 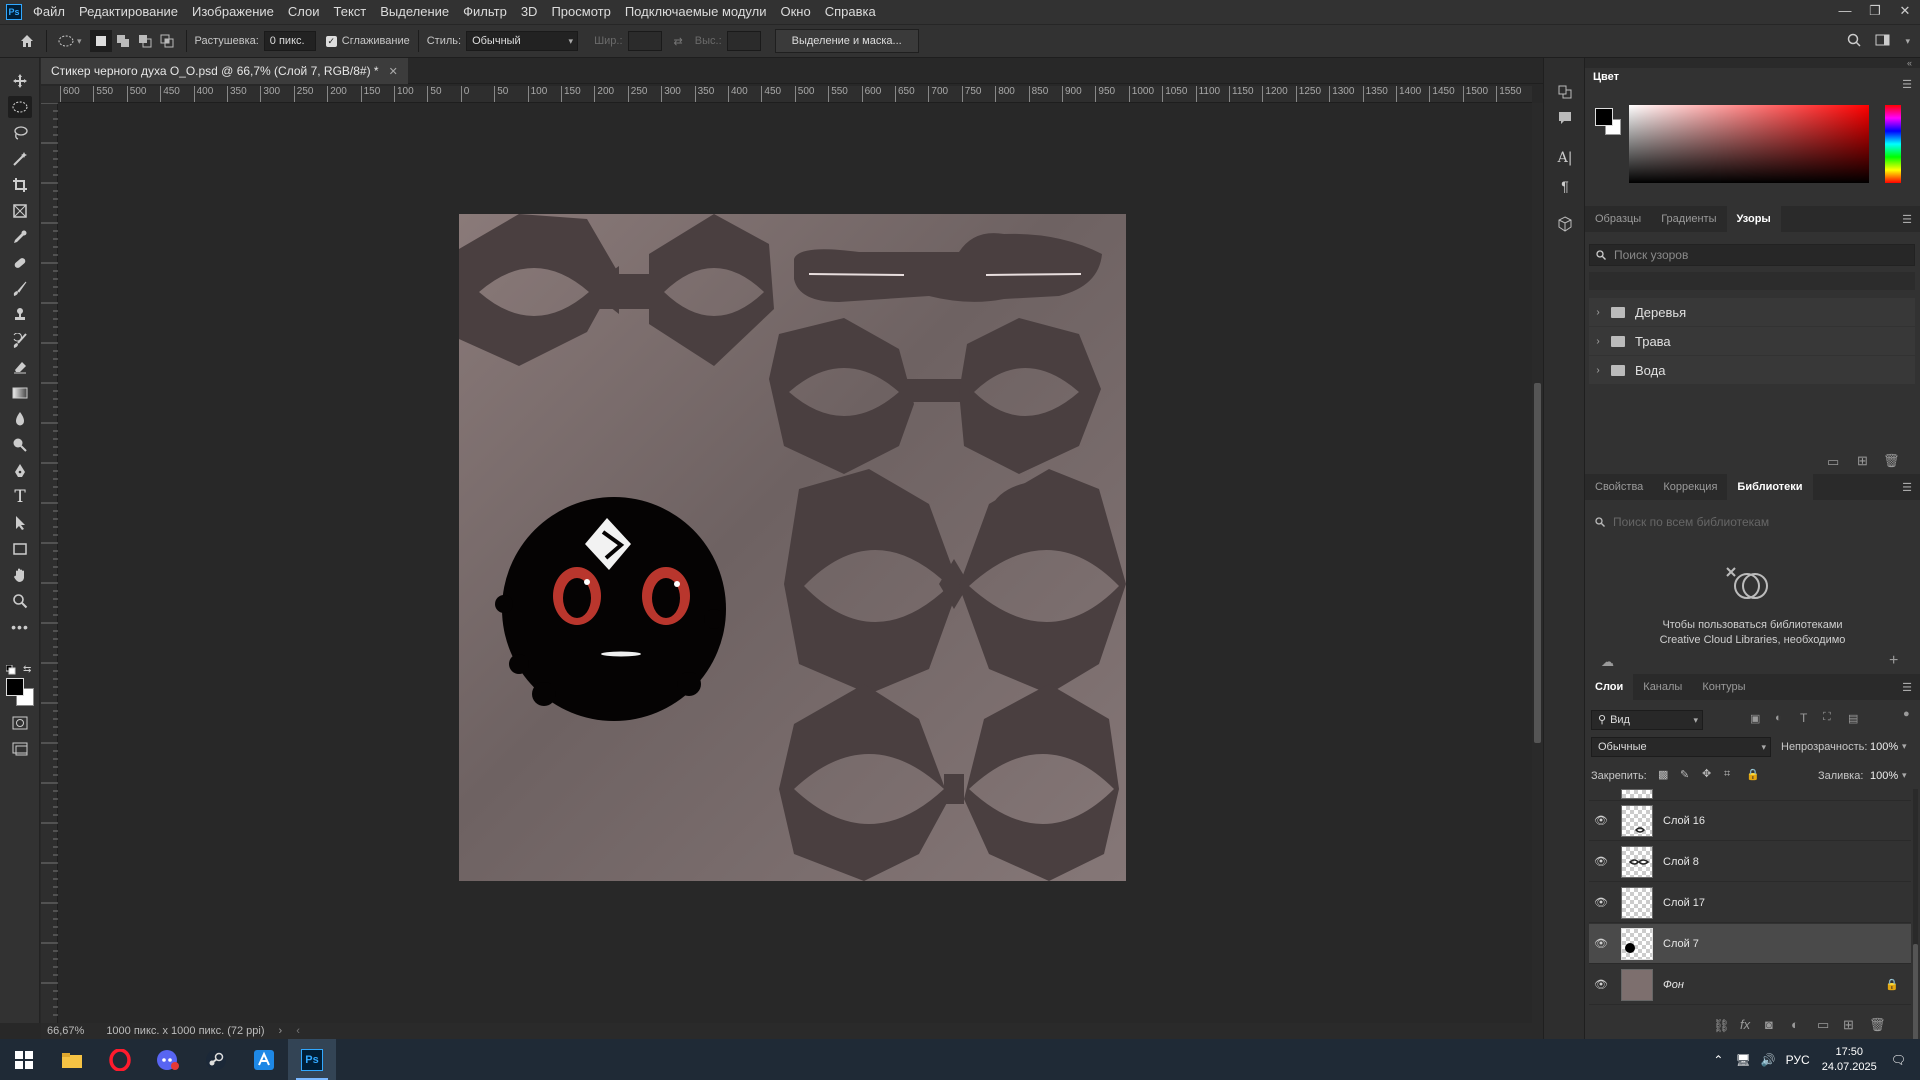 What do you see at coordinates (123, 41) in the screenshot?
I see `add-to-selection-icon` at bounding box center [123, 41].